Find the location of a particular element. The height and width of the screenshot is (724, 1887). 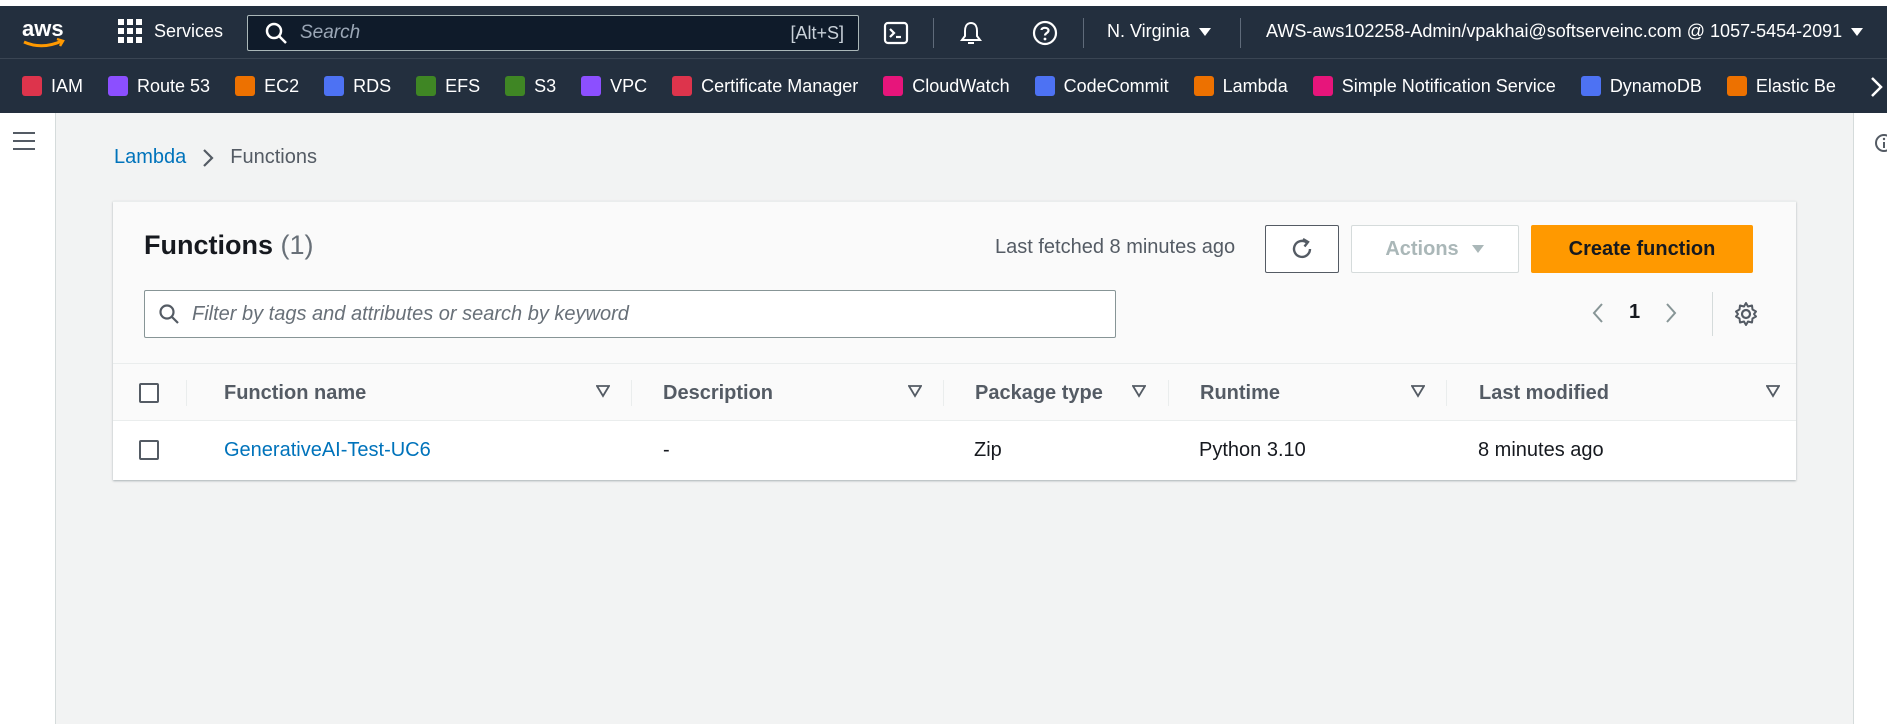

favorite-item: CodeCommit is located at coordinates (1101, 86).